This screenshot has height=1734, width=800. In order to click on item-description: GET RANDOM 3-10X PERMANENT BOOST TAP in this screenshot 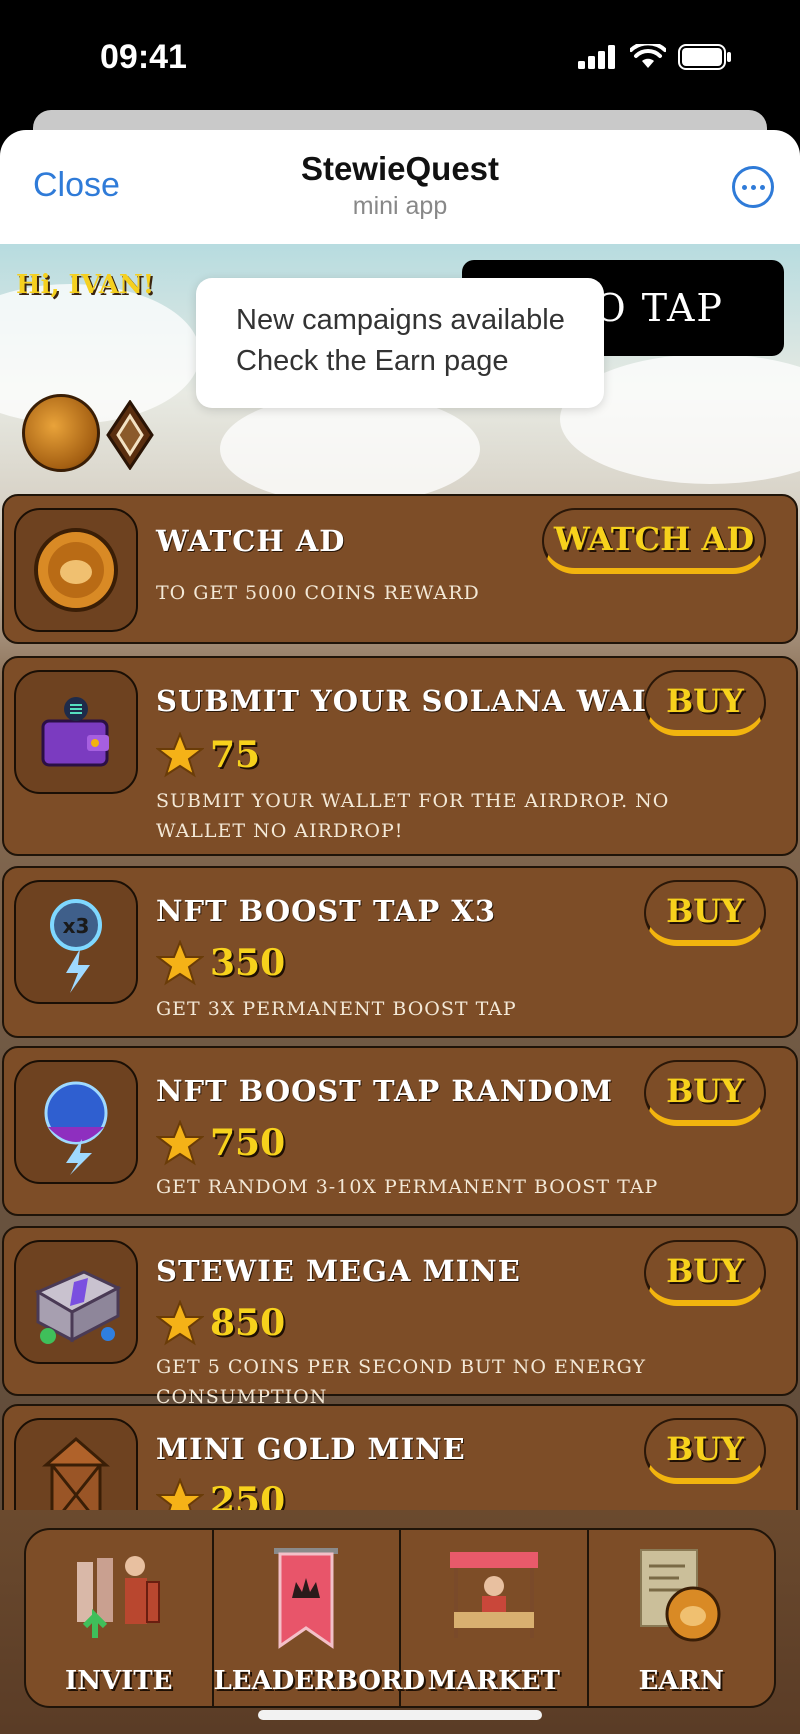, I will do `click(407, 1187)`.